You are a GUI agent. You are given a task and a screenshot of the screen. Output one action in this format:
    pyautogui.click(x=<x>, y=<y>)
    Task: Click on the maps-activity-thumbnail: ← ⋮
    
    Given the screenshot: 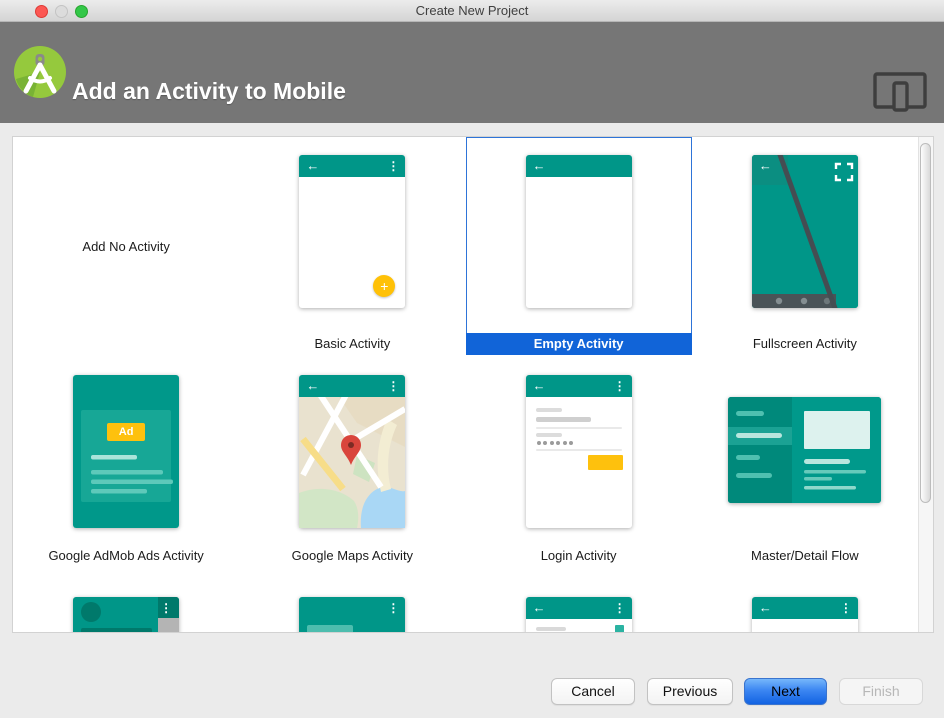 What is the action you would take?
    pyautogui.click(x=352, y=451)
    